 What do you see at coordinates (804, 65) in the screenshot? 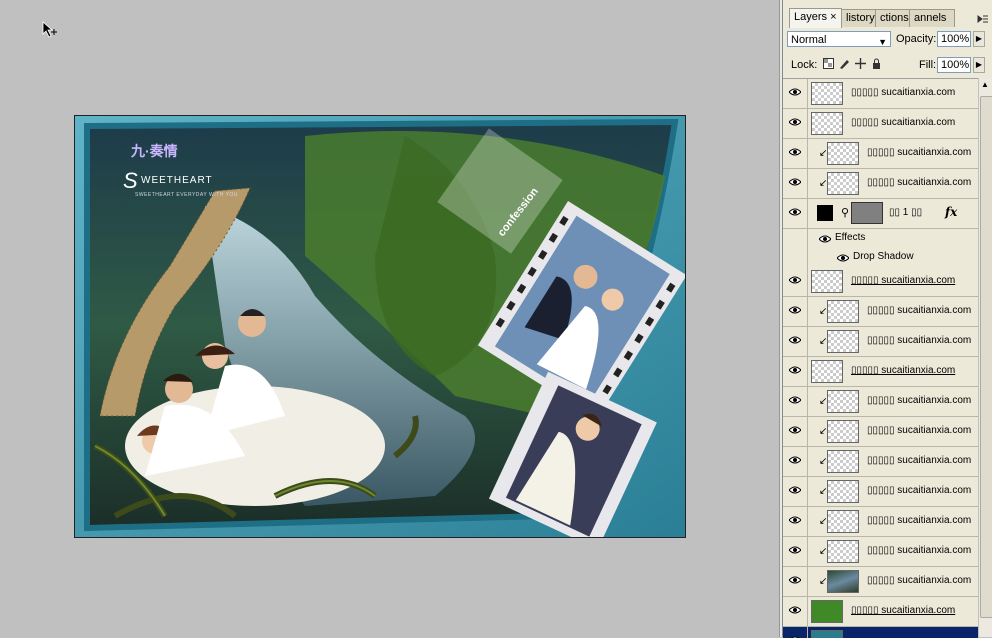
I see `lock-label: Lock:` at bounding box center [804, 65].